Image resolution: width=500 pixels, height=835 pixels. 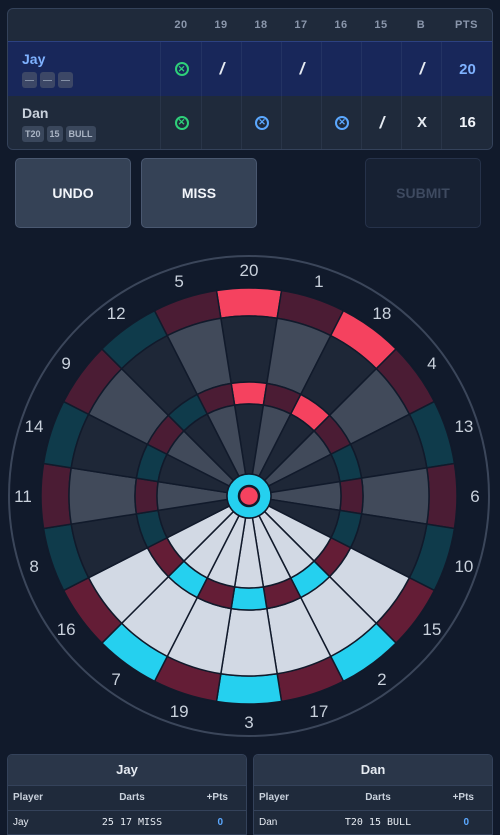 I want to click on dart-chip: T20, so click(x=33, y=134).